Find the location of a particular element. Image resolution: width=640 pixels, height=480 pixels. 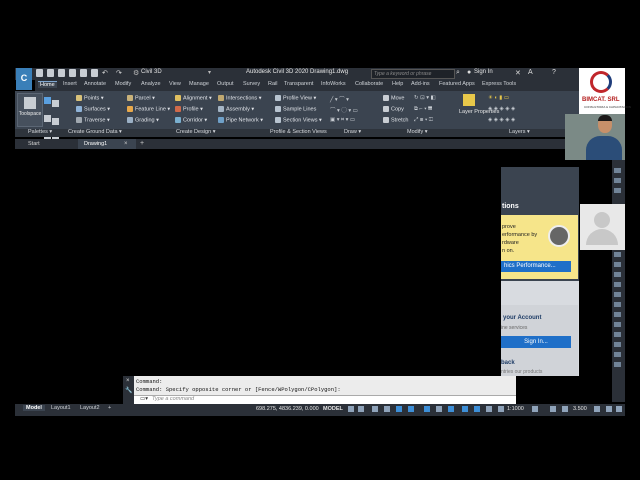

user-icon: ● is located at coordinates (469, 72).